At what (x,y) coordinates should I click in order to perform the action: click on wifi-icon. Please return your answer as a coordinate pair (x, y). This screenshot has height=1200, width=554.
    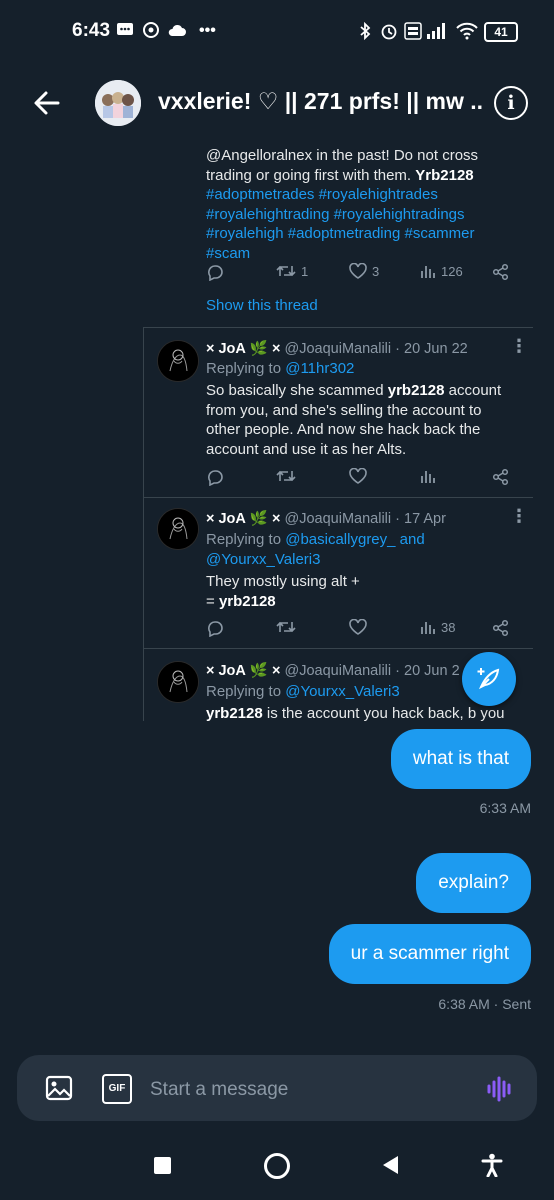
    Looking at the image, I should click on (467, 33).